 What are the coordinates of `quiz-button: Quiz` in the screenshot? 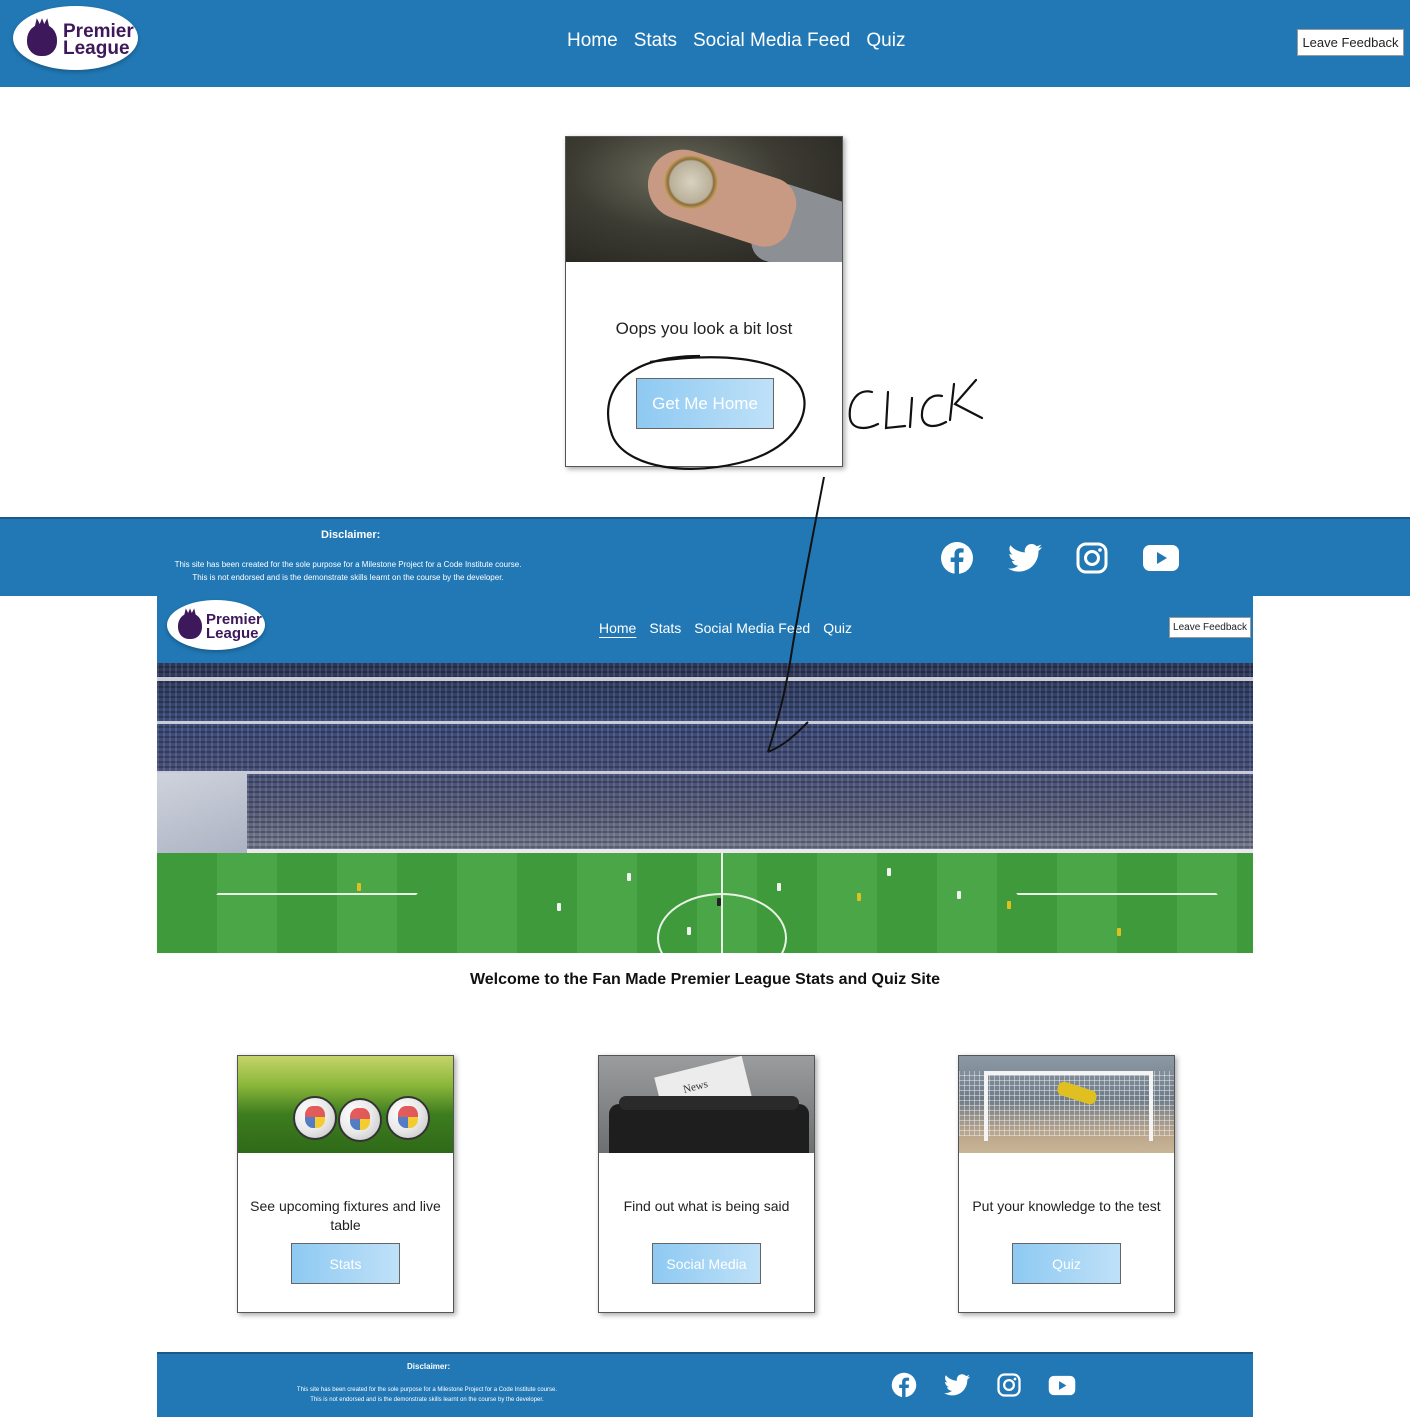 It's located at (1066, 1263).